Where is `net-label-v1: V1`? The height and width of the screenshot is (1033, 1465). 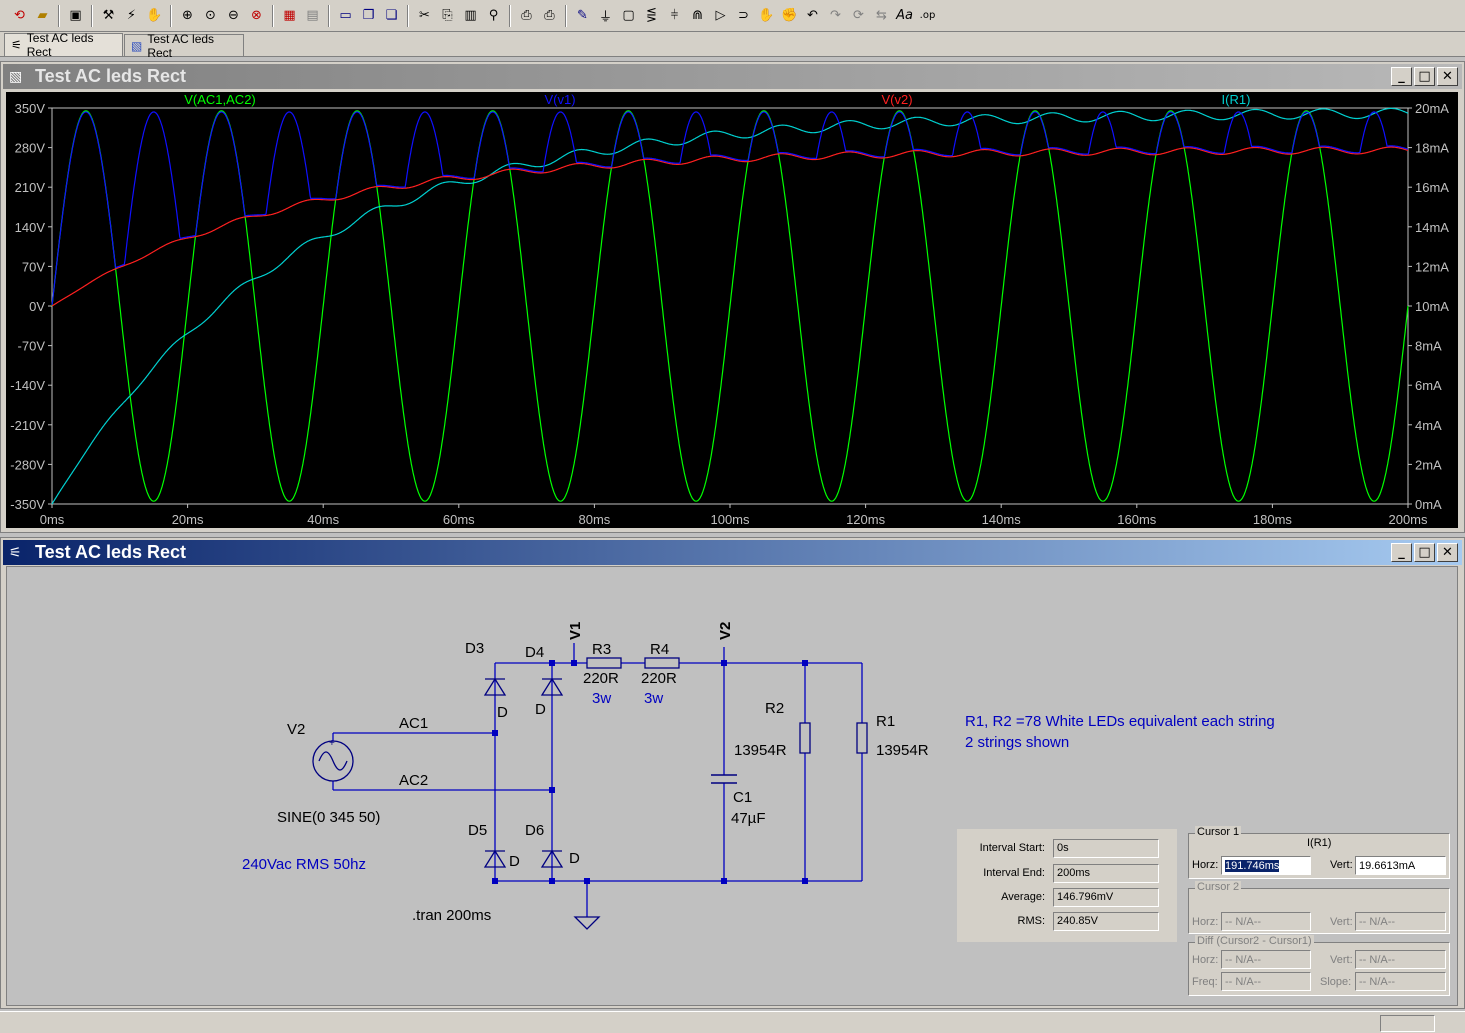 net-label-v1: V1 is located at coordinates (575, 631).